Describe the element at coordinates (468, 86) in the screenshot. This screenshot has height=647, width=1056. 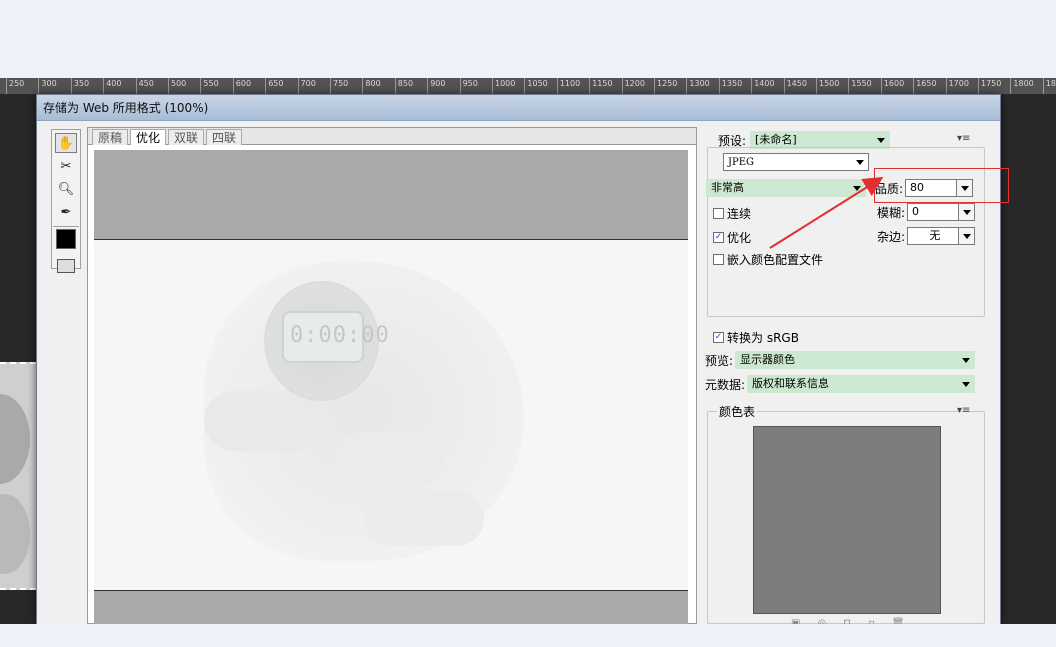
I see `ruler-tick: 950` at that location.